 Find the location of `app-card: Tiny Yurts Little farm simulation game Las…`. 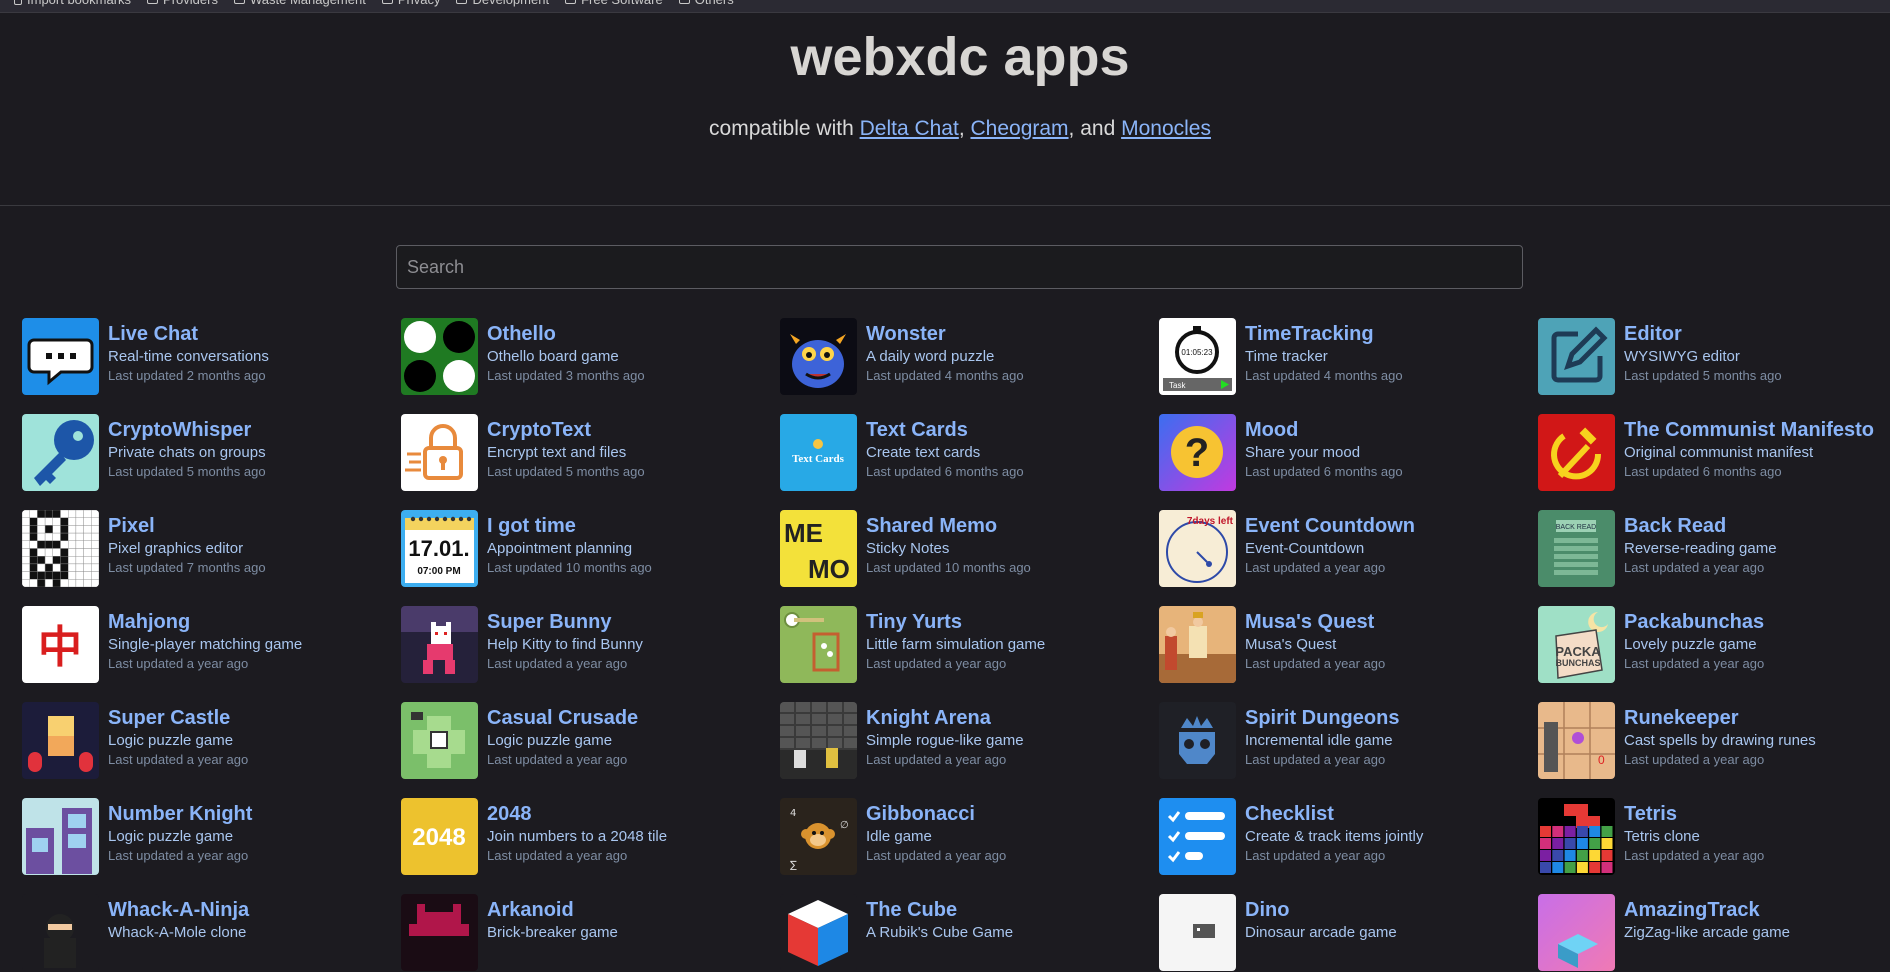

app-card: Tiny Yurts Little farm simulation game Las… is located at coordinates (965, 645).